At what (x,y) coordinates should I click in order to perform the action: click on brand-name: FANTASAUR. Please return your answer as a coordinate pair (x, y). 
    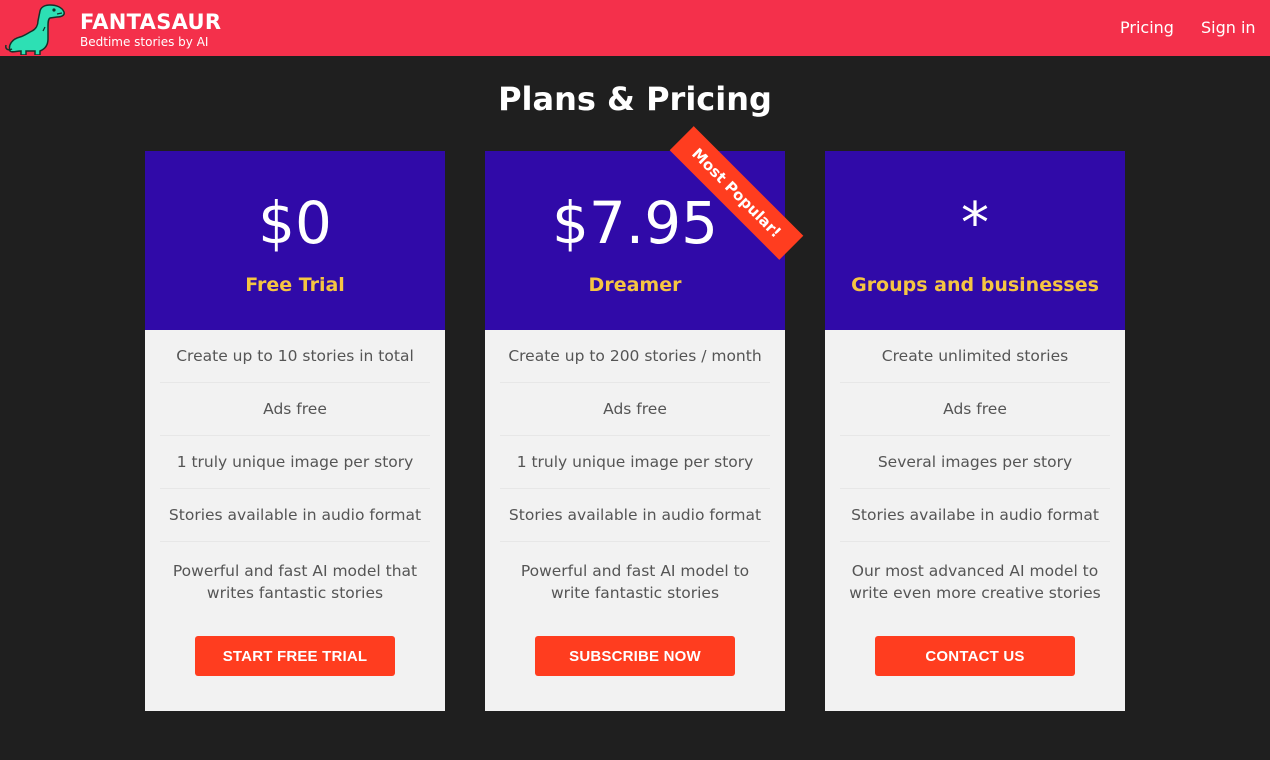
    Looking at the image, I should click on (150, 22).